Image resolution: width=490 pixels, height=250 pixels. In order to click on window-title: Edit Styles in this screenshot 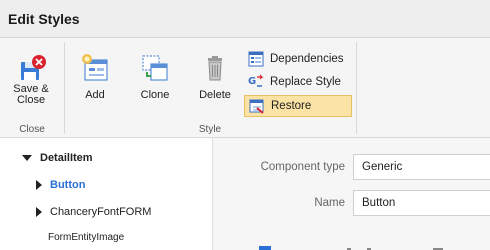, I will do `click(44, 19)`.